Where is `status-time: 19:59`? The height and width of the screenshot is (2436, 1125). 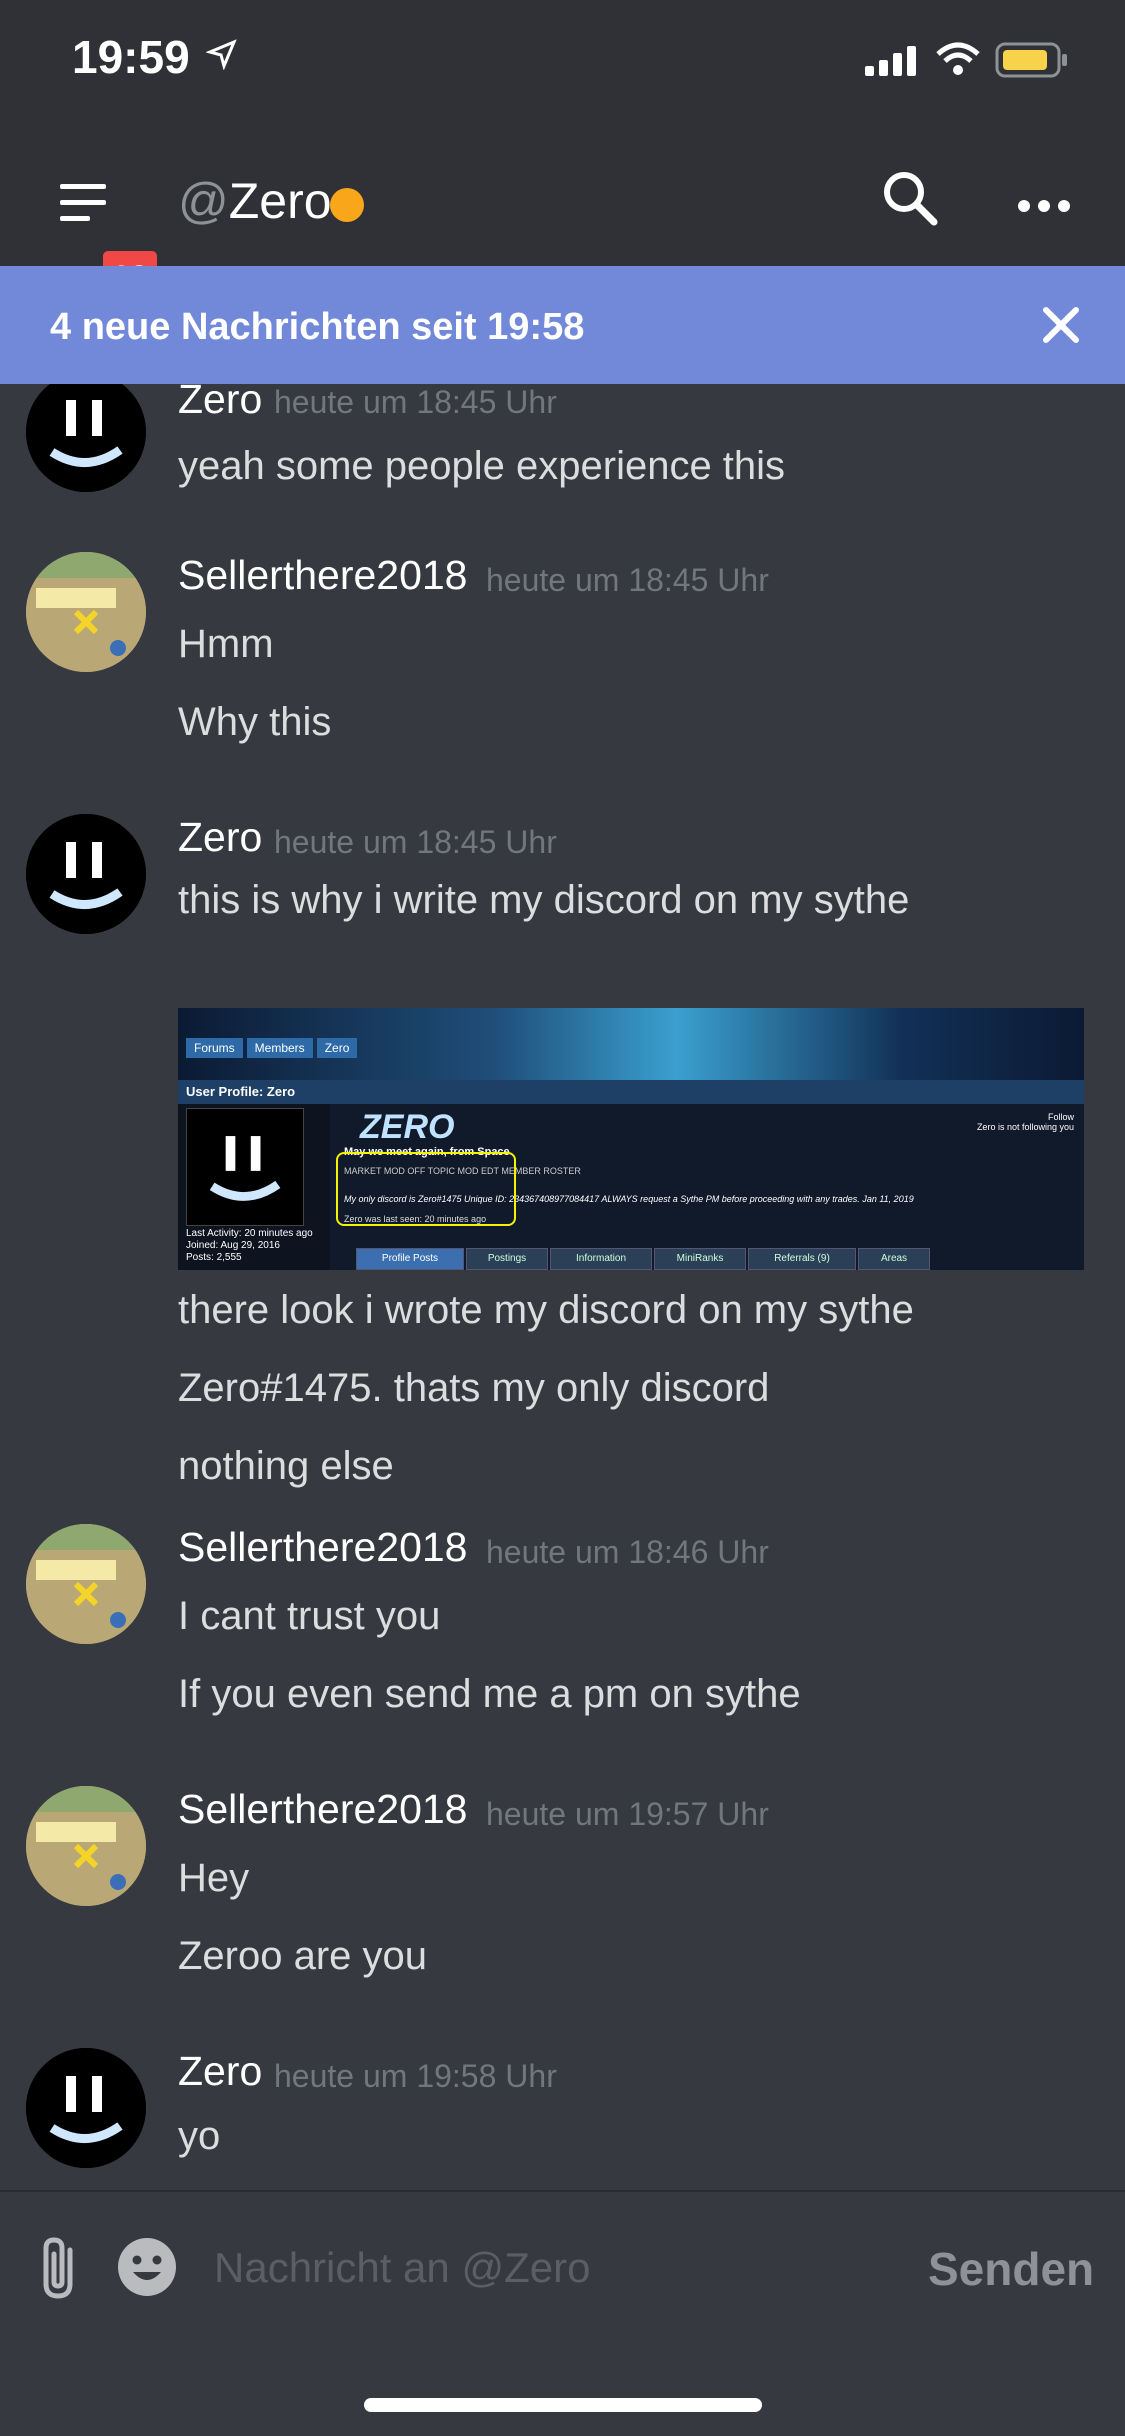
status-time: 19:59 is located at coordinates (131, 57).